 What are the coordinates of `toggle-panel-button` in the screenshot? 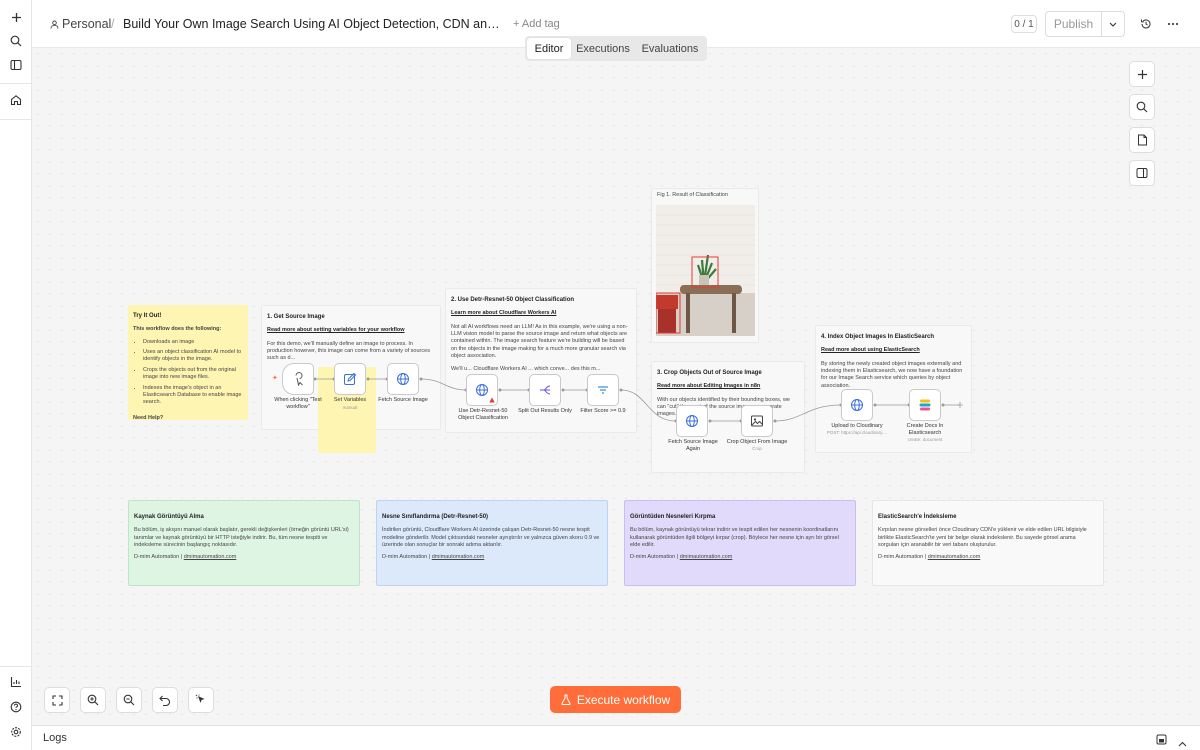 It's located at (1142, 173).